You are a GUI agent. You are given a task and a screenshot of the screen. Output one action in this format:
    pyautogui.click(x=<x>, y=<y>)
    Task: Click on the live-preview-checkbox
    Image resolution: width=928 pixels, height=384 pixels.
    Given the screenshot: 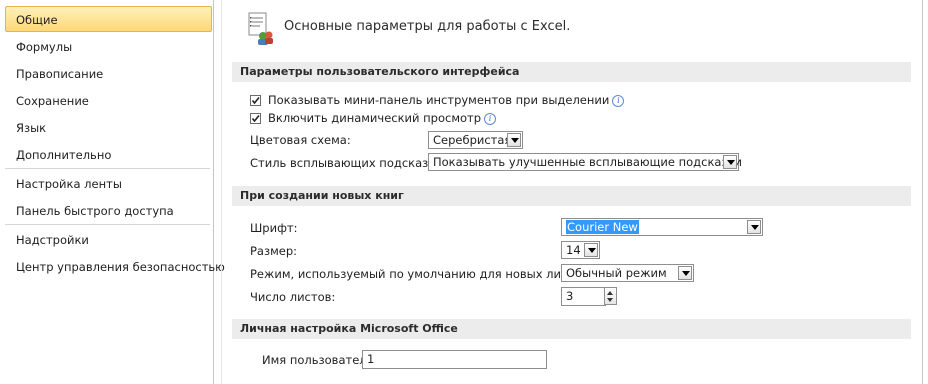 What is the action you would take?
    pyautogui.click(x=255, y=118)
    